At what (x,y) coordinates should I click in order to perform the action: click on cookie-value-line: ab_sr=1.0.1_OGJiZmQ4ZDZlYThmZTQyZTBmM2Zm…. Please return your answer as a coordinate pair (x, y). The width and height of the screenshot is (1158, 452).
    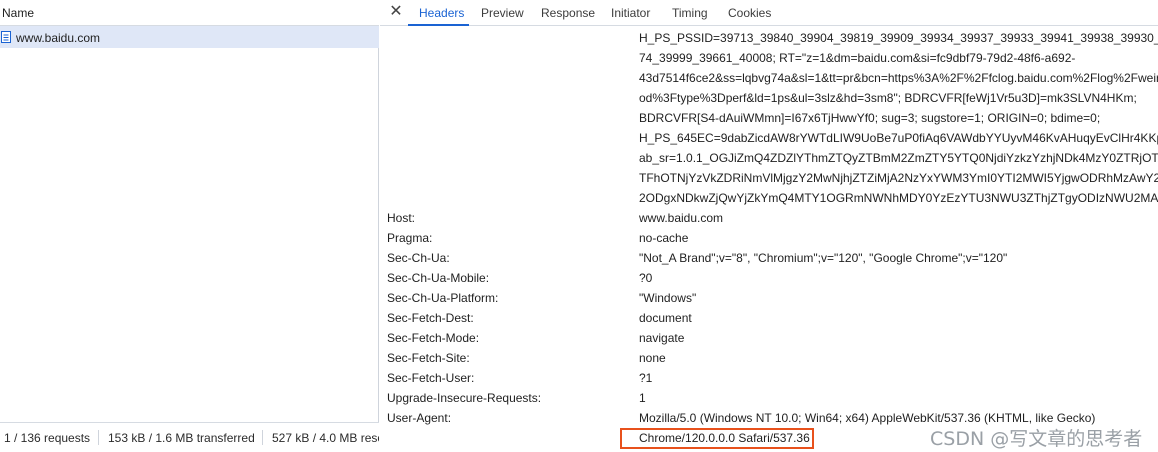
    Looking at the image, I should click on (898, 158).